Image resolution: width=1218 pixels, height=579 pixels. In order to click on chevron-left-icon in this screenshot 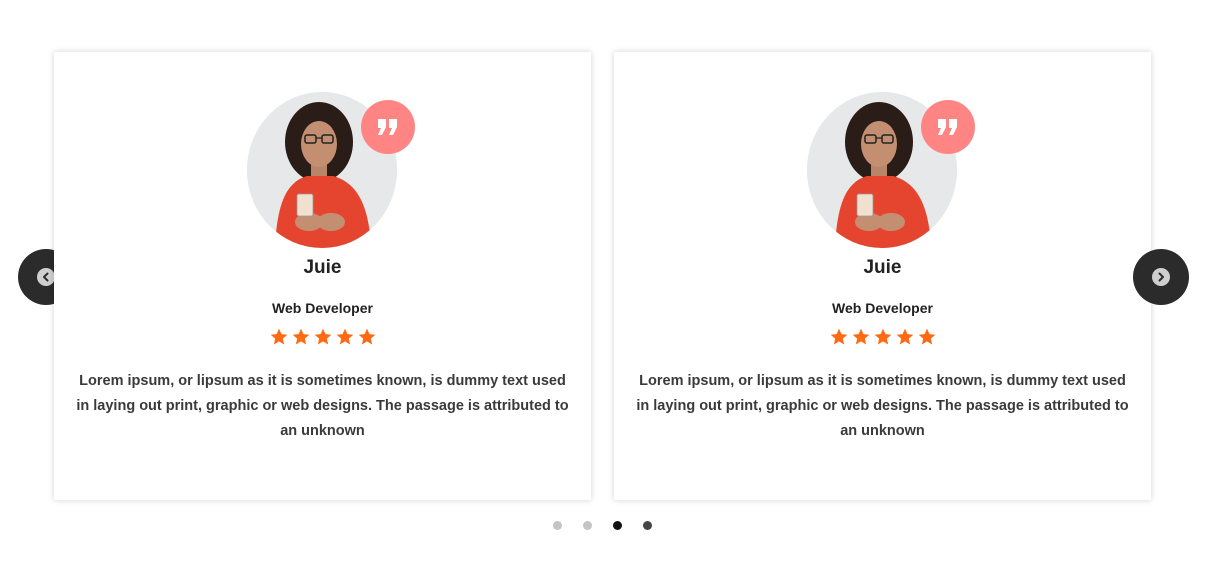, I will do `click(46, 277)`.